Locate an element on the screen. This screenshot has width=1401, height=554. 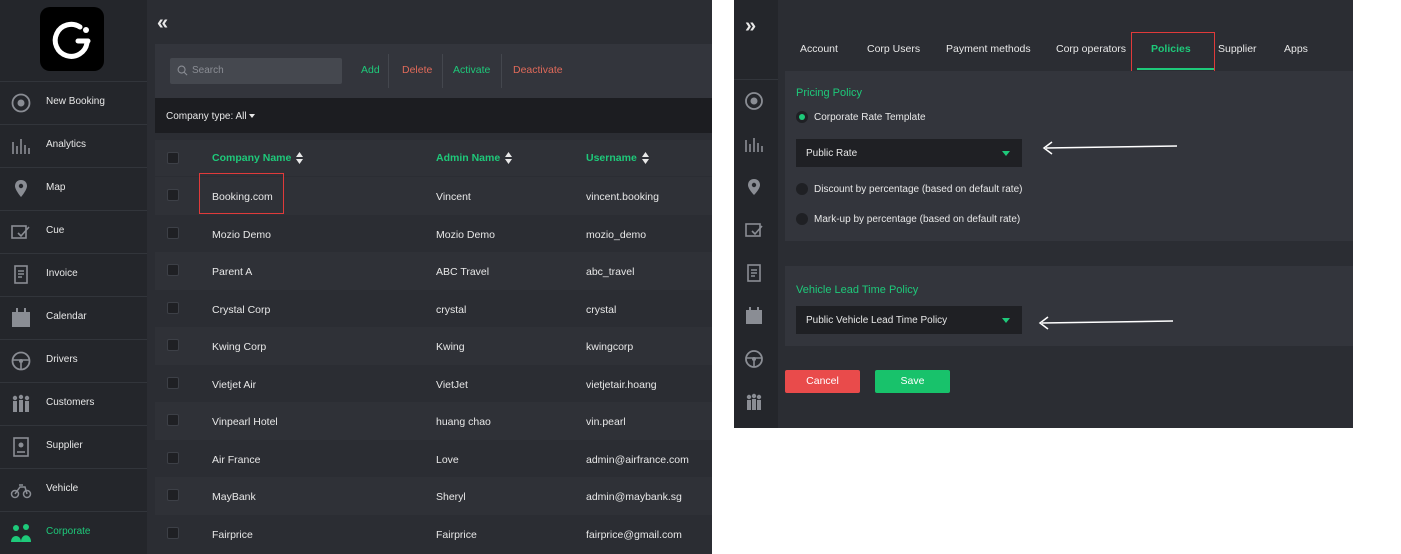
sidebar-item-cue: Cue is located at coordinates (73, 231).